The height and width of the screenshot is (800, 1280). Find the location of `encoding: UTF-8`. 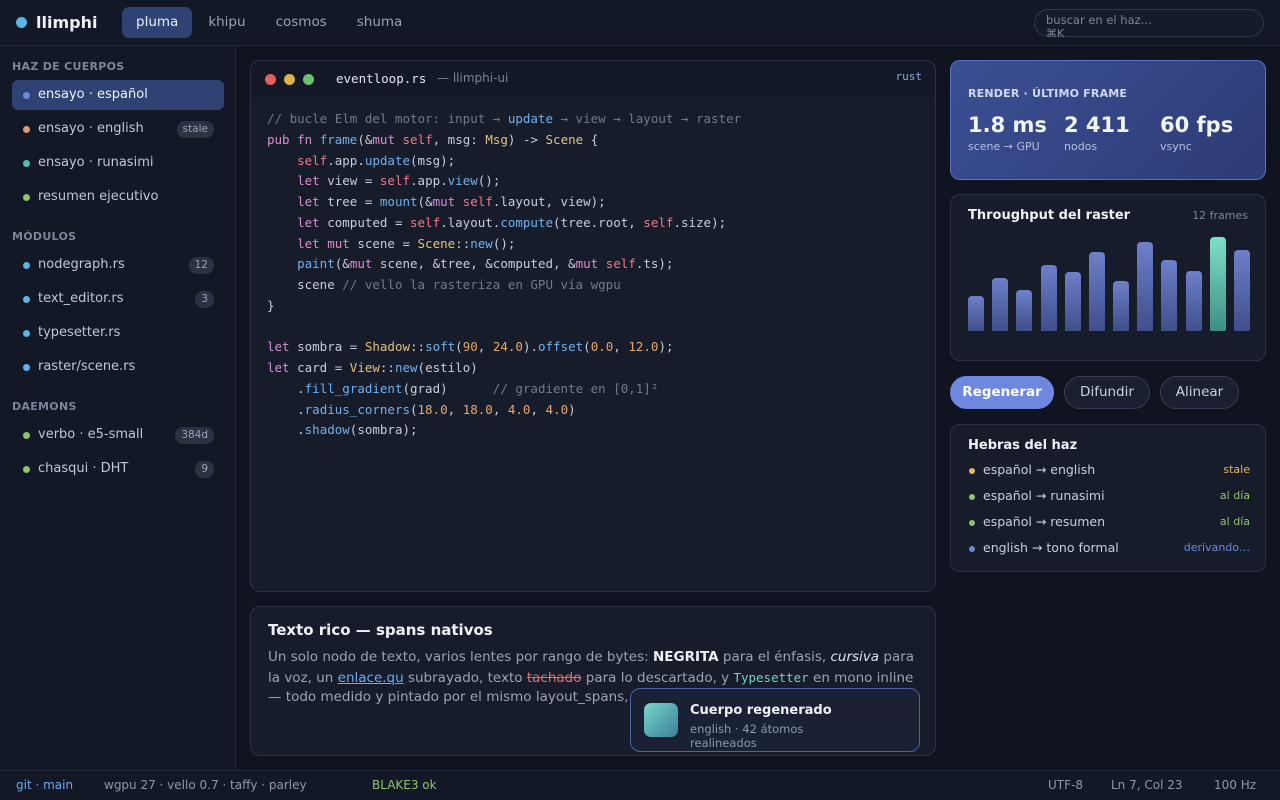

encoding: UTF-8 is located at coordinates (1065, 785).